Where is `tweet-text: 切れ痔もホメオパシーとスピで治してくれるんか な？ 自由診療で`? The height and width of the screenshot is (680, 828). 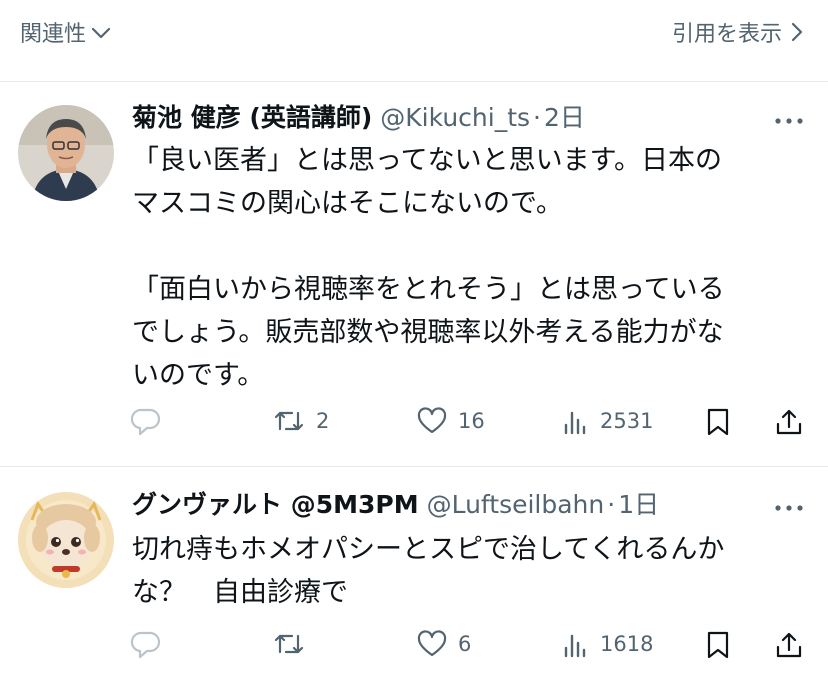
tweet-text: 切れ痔もホメオパシーとスピで治してくれるんか な？ 自由診療で is located at coordinates (428, 571).